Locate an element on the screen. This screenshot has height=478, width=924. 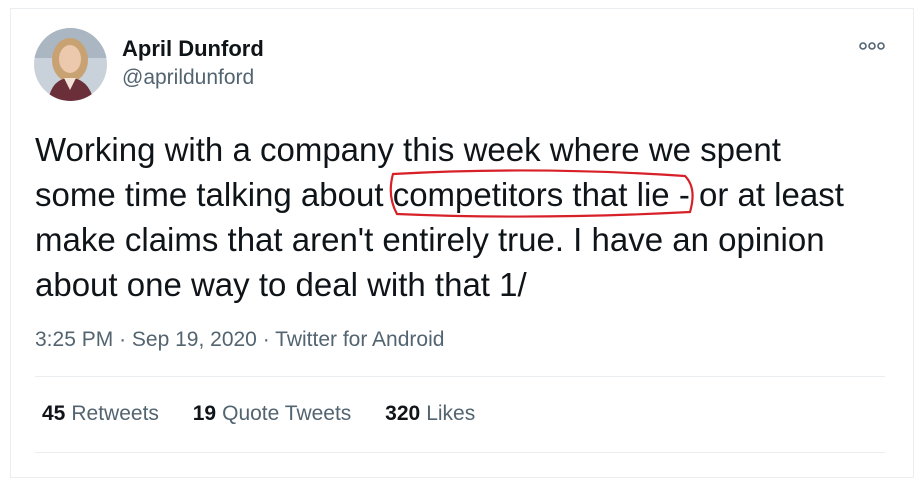
tweet-date: Sep 19, 2020 is located at coordinates (194, 339).